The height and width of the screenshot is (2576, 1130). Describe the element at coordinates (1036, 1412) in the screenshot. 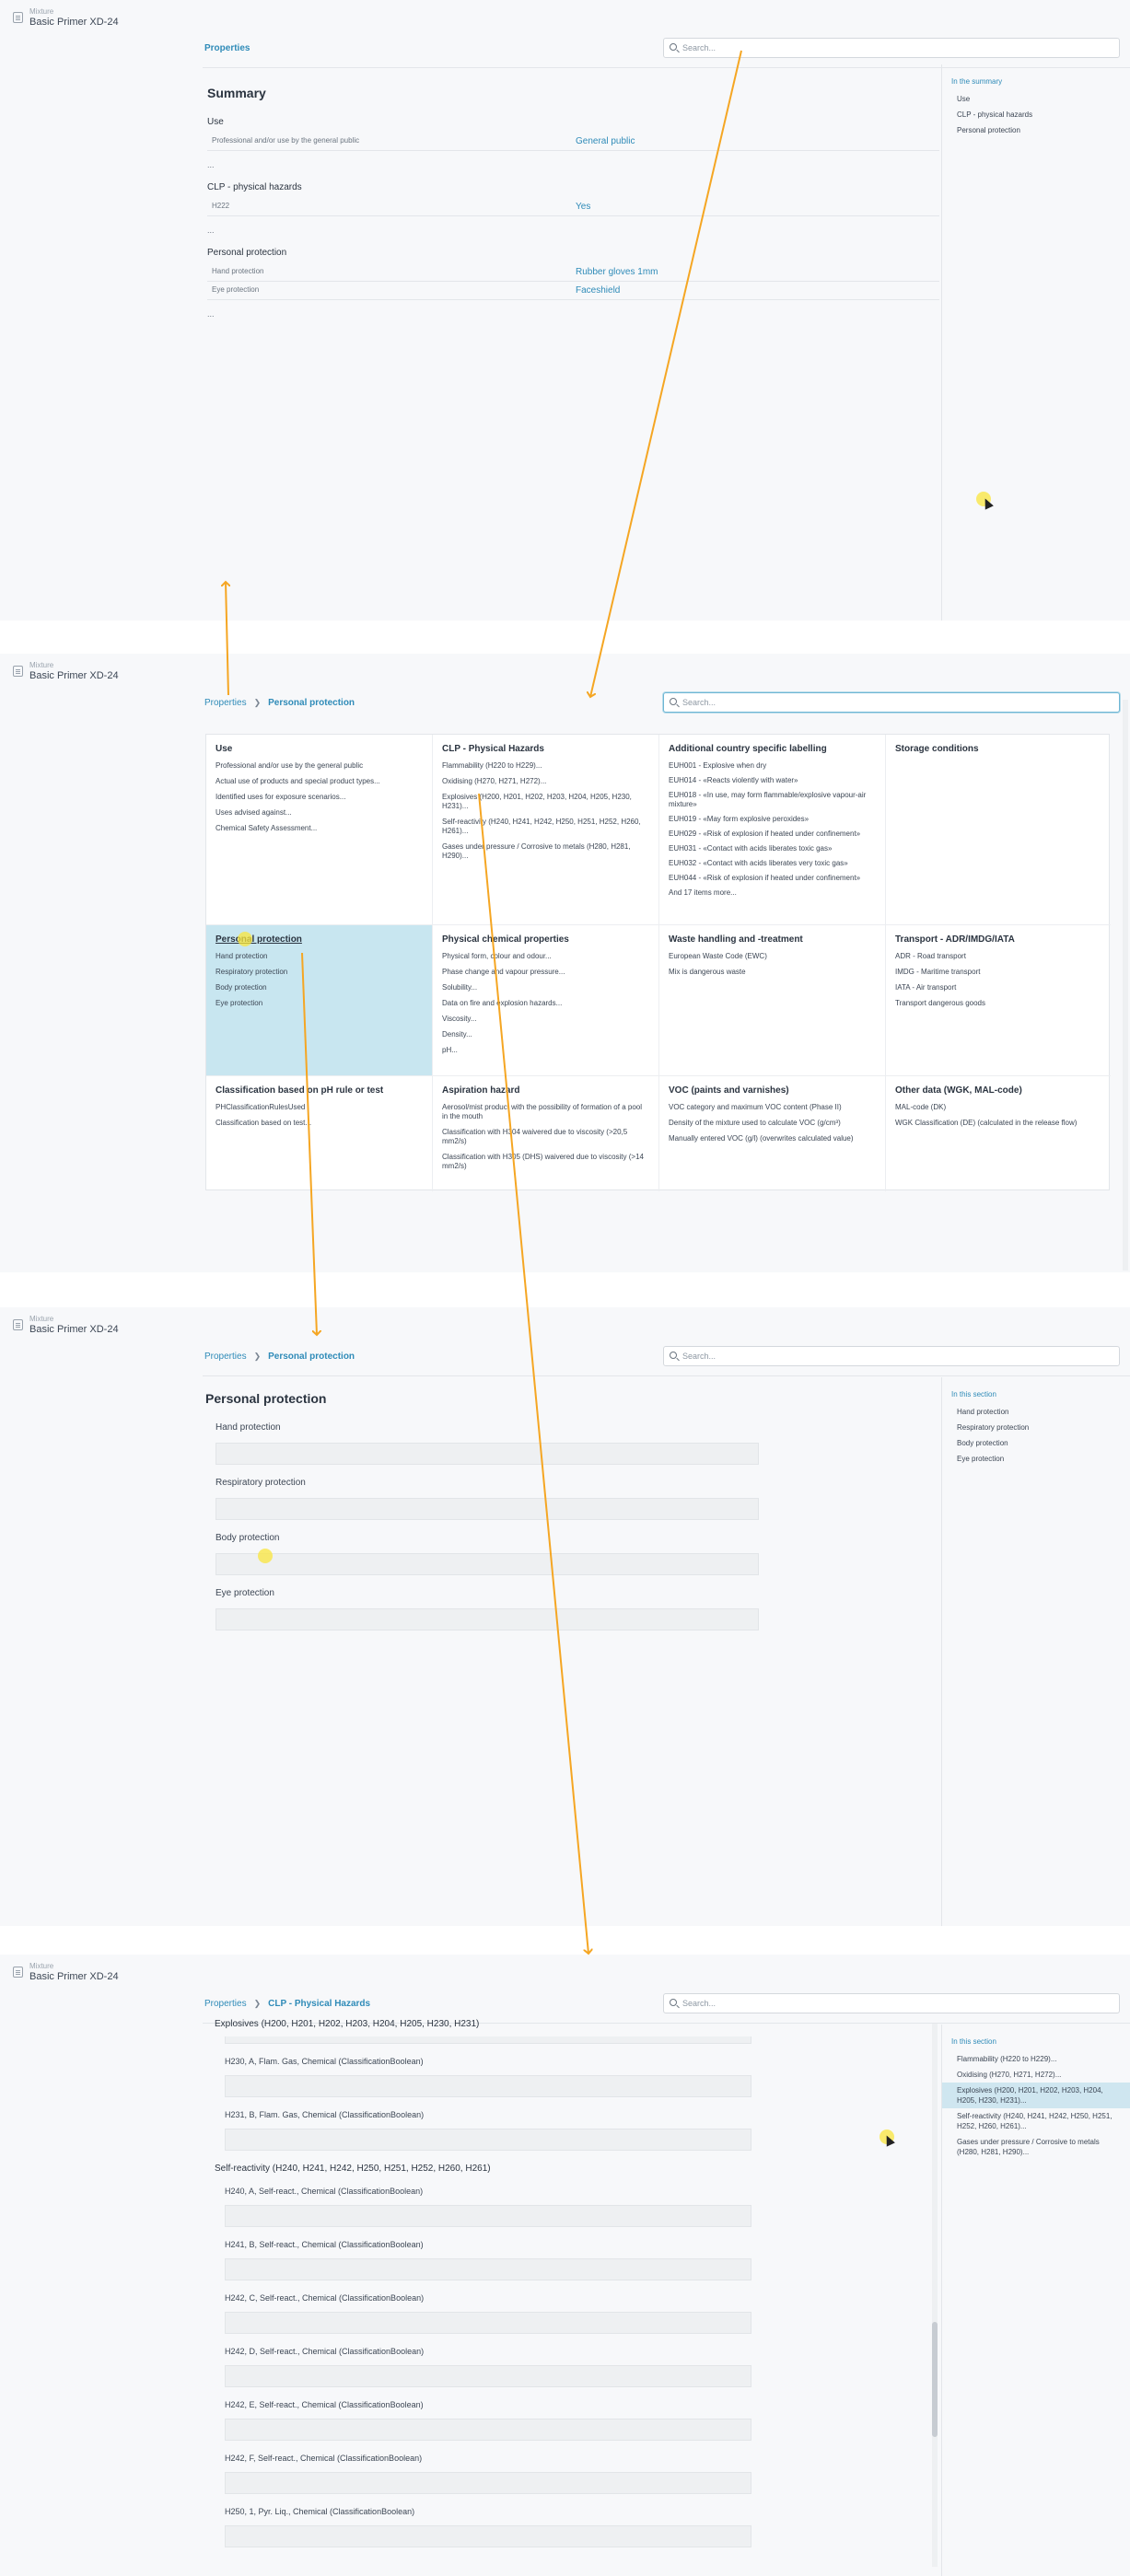

I see `toc-item-hand-protection: Hand protection` at that location.